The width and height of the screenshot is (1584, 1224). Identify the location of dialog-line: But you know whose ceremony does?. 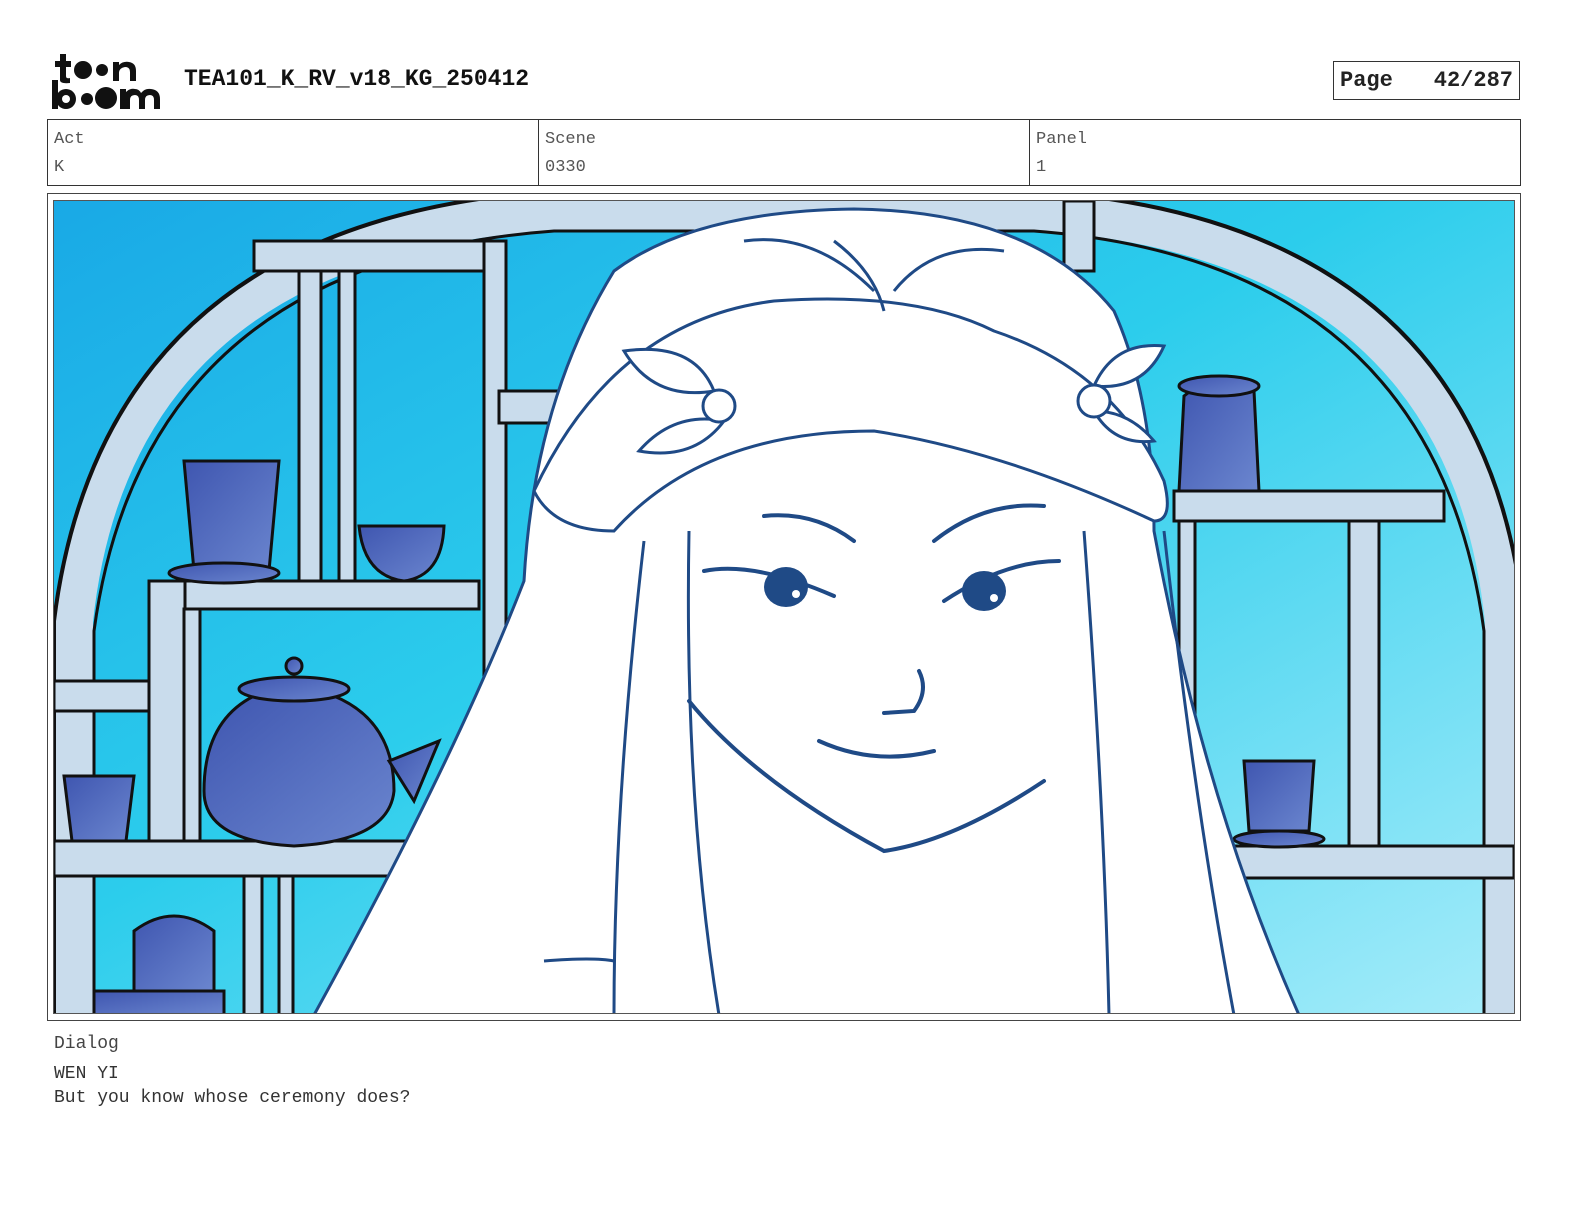
(232, 1098).